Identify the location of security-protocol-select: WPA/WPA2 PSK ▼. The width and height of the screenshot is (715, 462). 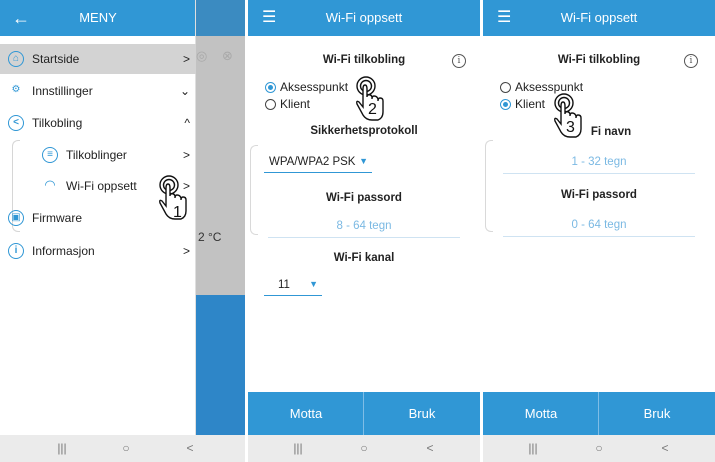
(318, 163).